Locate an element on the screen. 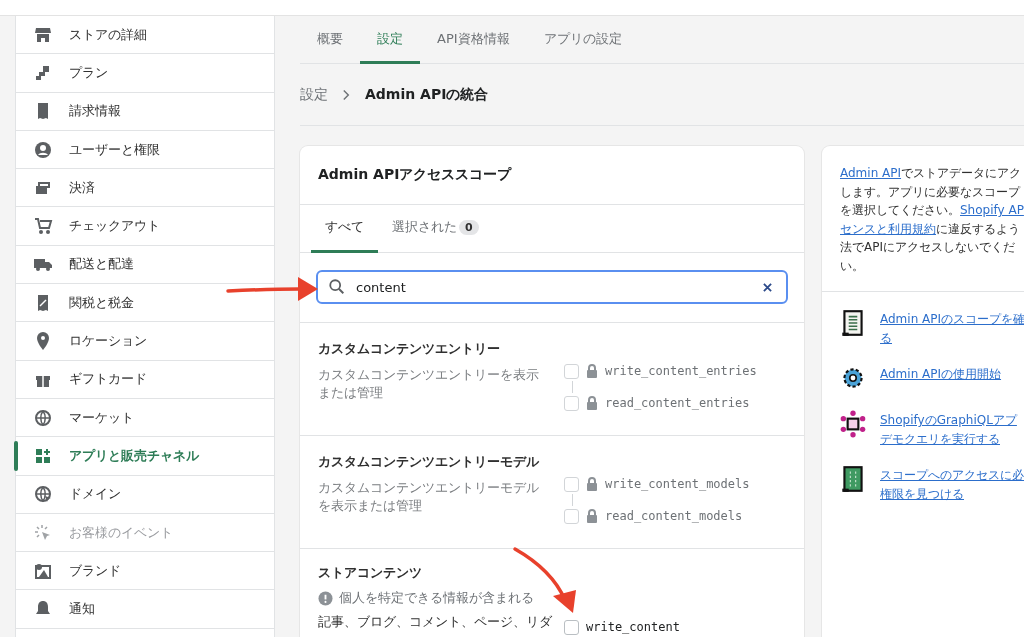  scope-name: write_content_models is located at coordinates (677, 484).